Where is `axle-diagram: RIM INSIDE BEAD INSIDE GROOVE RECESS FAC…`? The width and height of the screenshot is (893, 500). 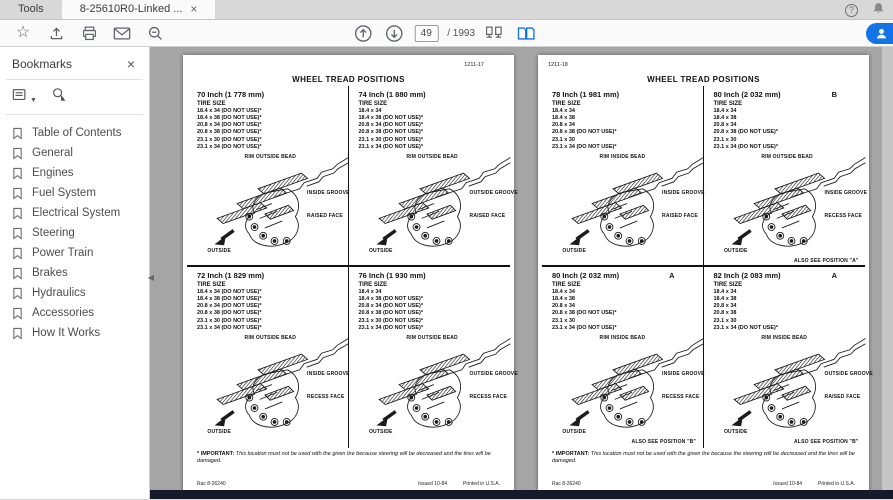 axle-diagram: RIM INSIDE BEAD INSIDE GROOVE RECESS FAC… is located at coordinates (634, 389).